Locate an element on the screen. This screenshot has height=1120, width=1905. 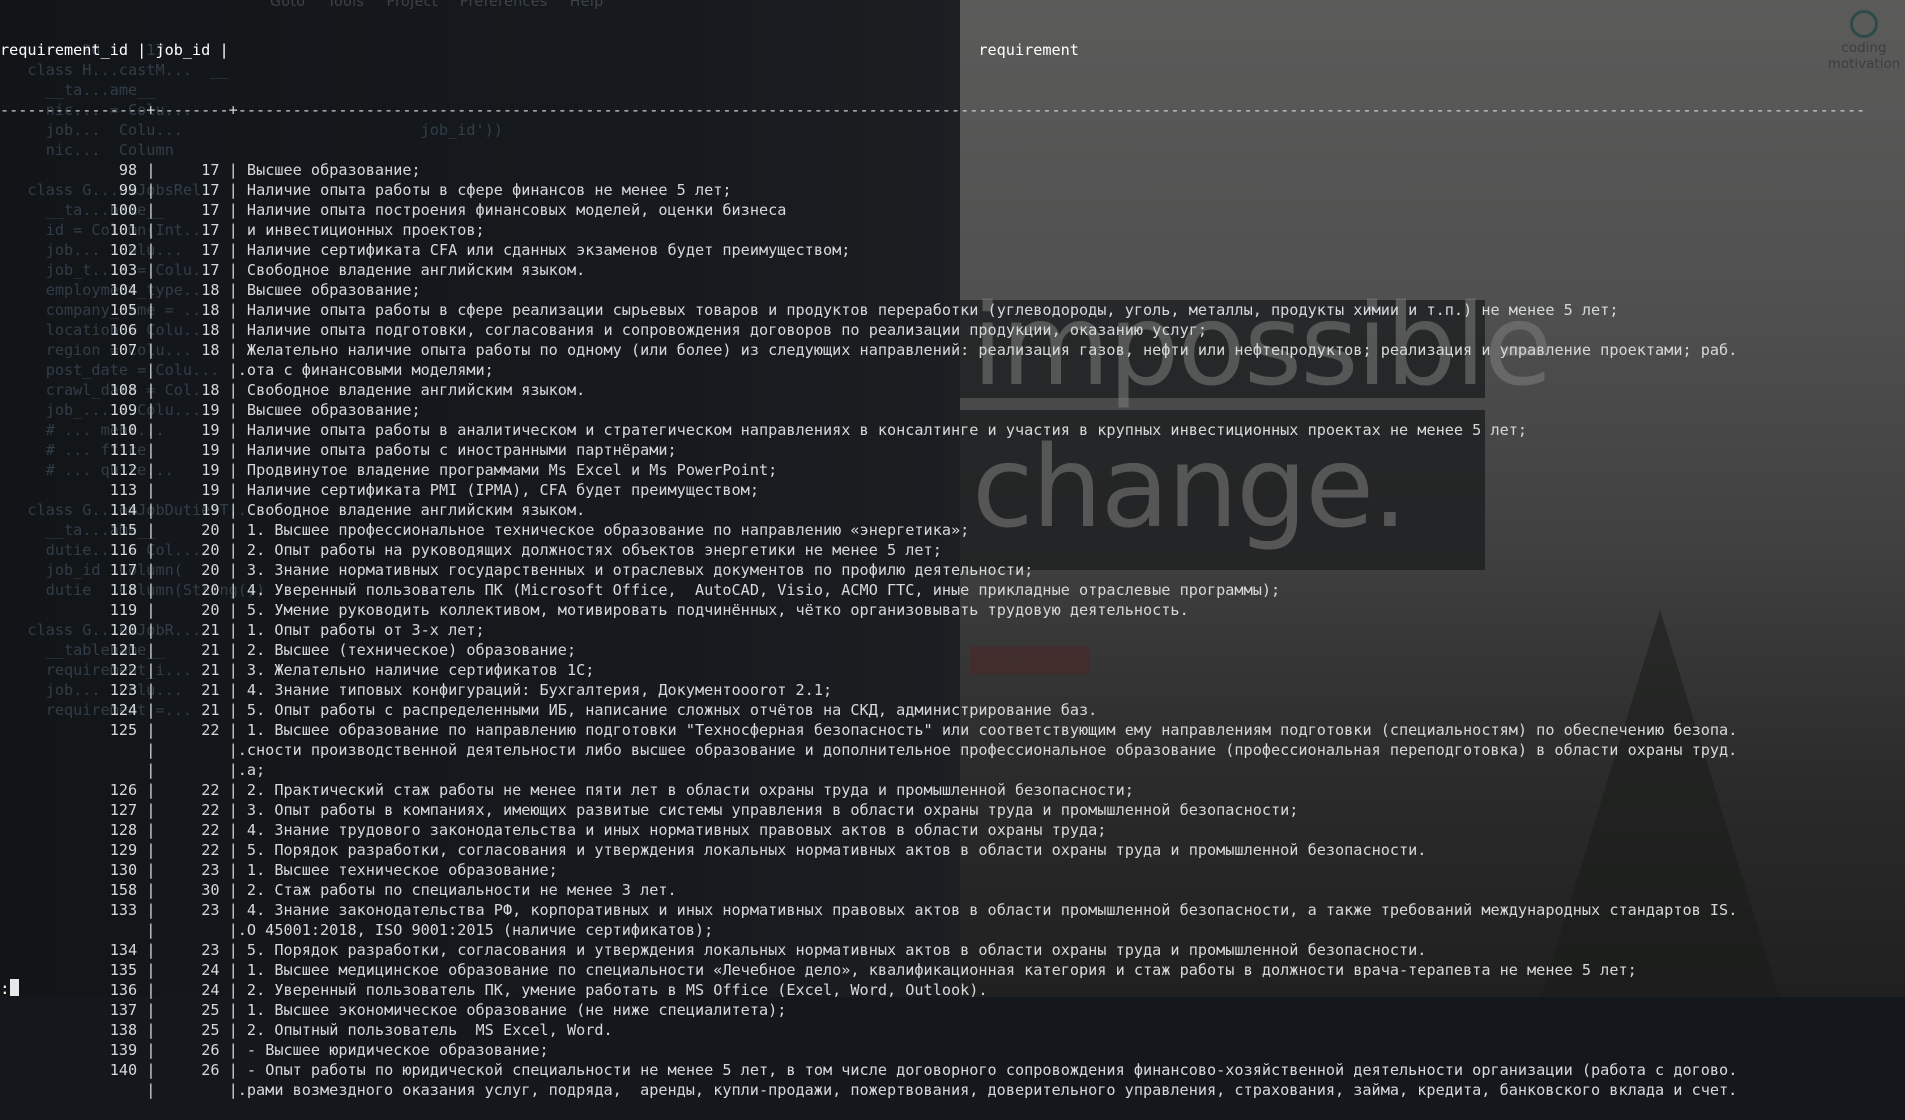
cell-requirement-wrap: .ота с финансовыми моделями; is located at coordinates (365, 370).